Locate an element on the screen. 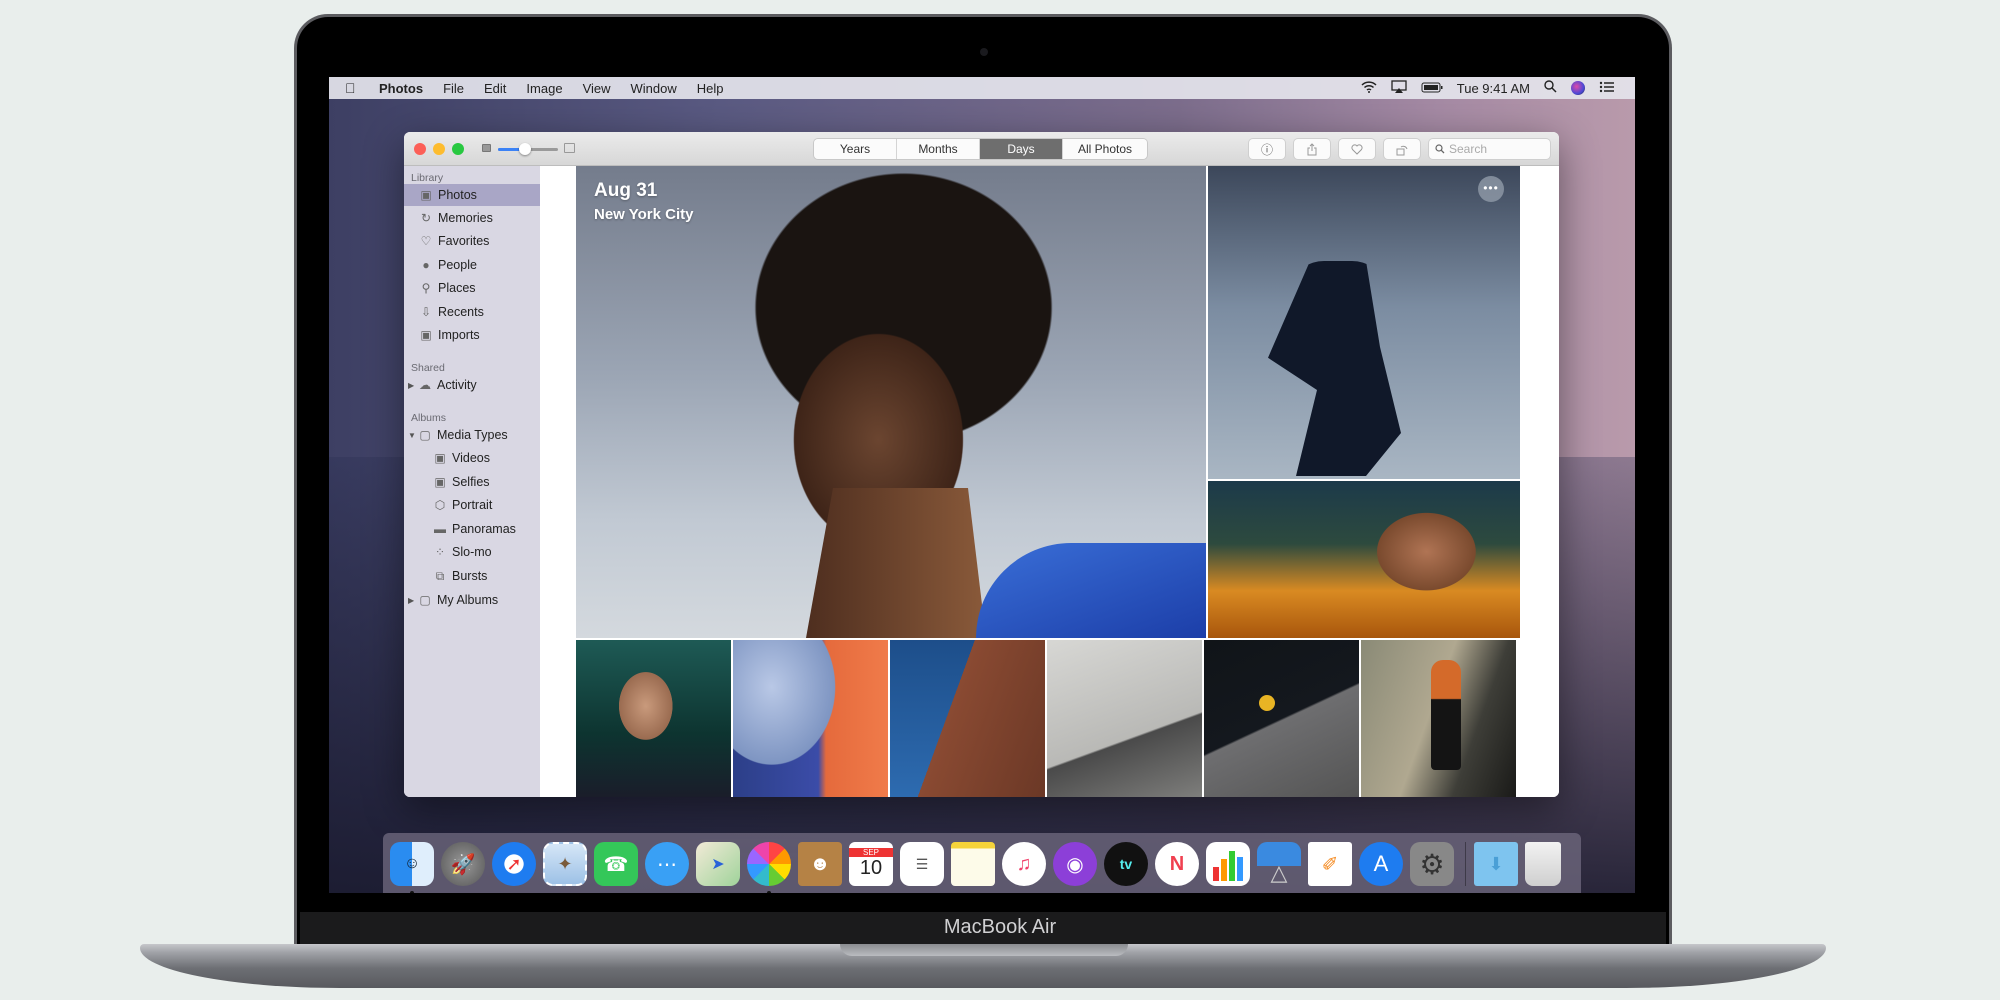 The height and width of the screenshot is (1000, 2000). search-field: Search is located at coordinates (1489, 149).